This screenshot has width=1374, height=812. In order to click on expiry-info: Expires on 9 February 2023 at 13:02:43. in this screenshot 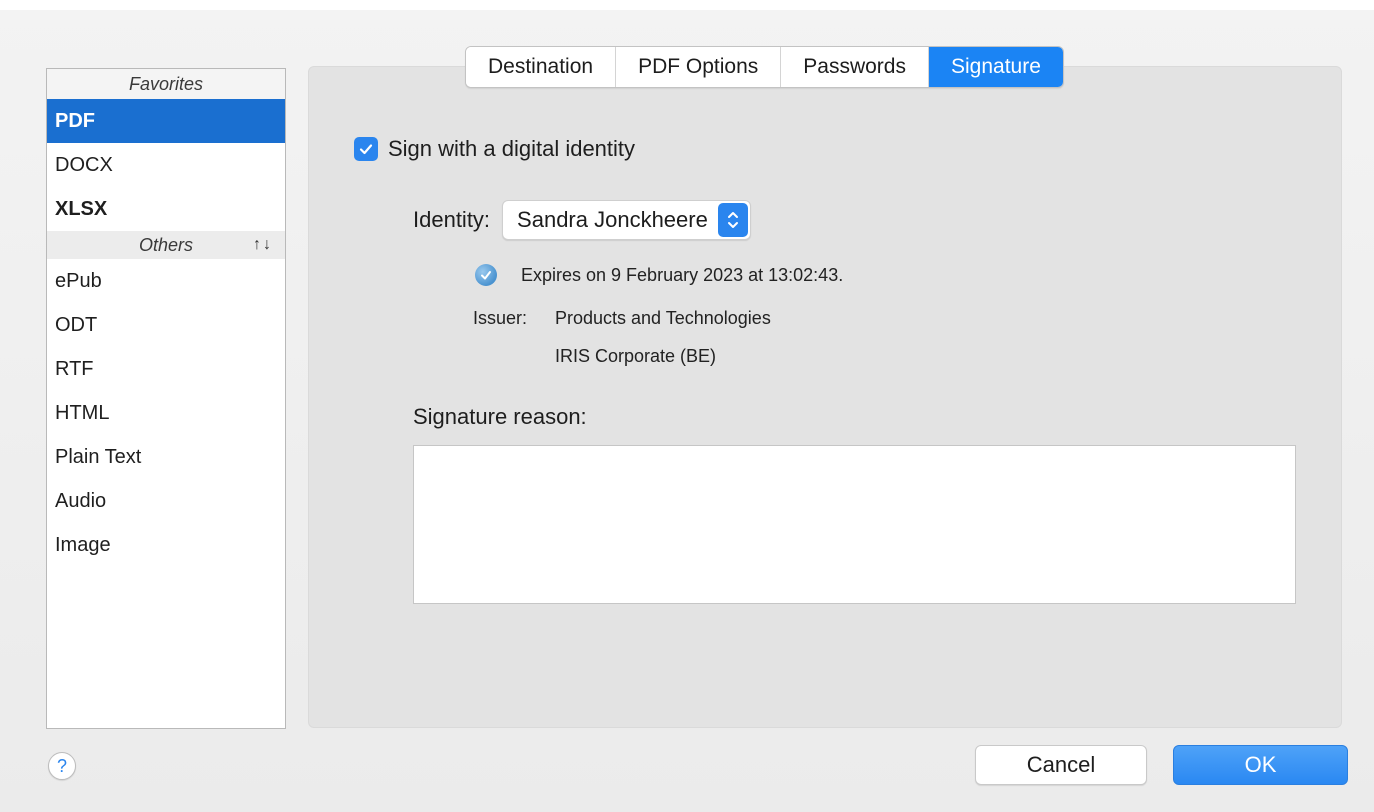, I will do `click(659, 275)`.